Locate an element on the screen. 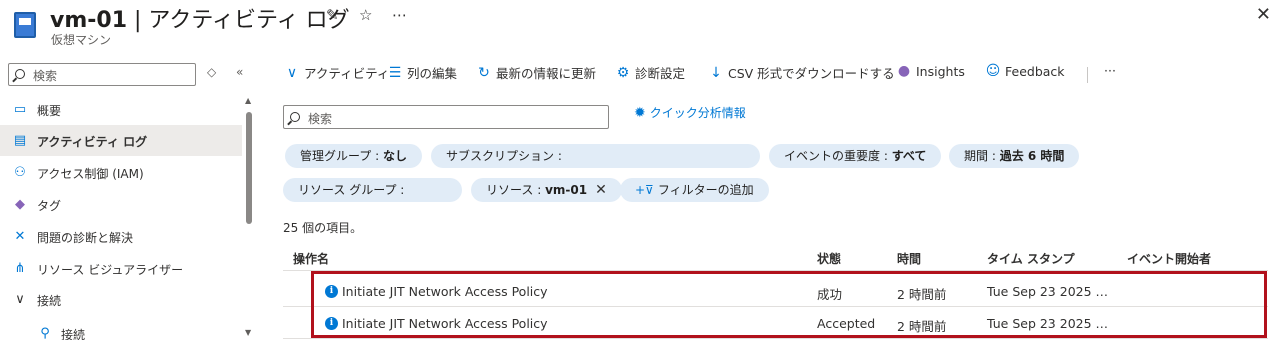 The image size is (1283, 340). search-placeholder: 検索 is located at coordinates (320, 119).